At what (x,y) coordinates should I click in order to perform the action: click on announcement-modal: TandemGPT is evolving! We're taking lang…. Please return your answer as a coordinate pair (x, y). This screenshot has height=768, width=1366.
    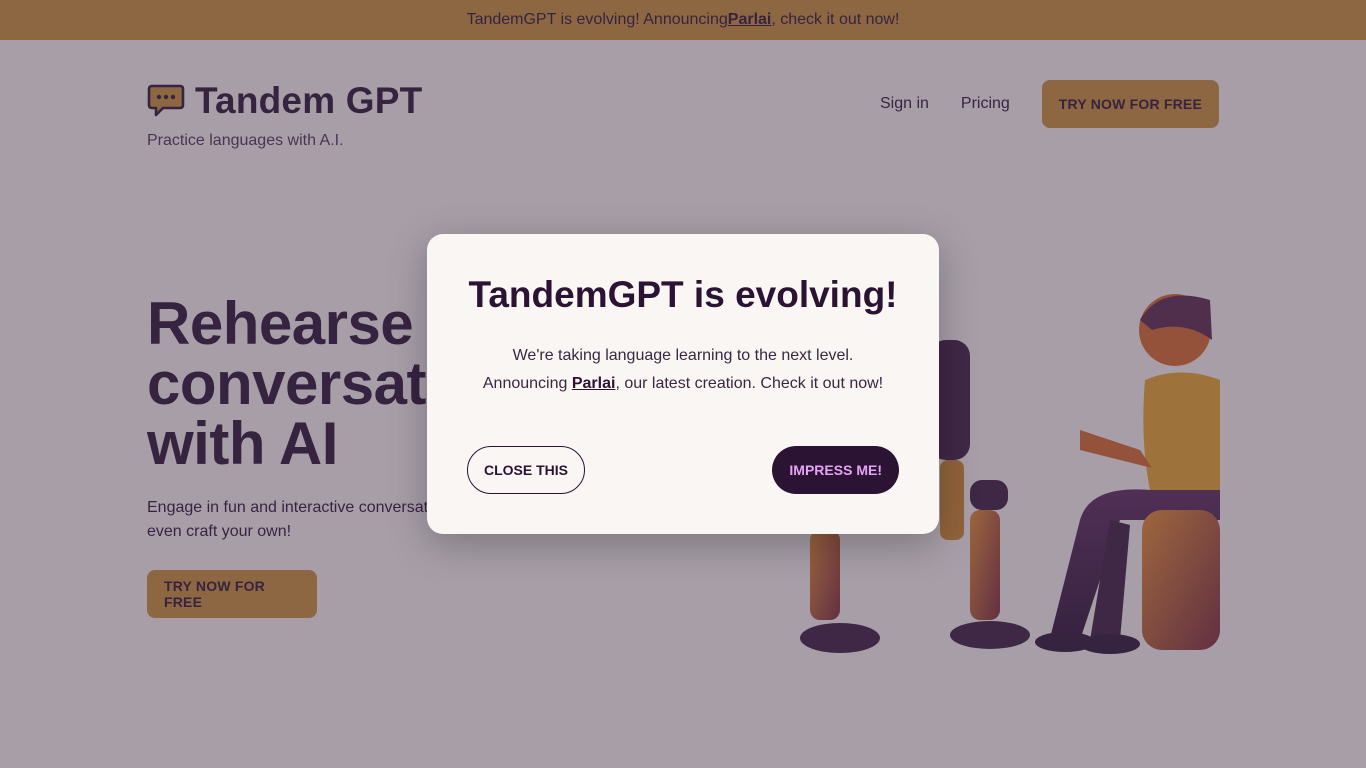
    Looking at the image, I should click on (683, 384).